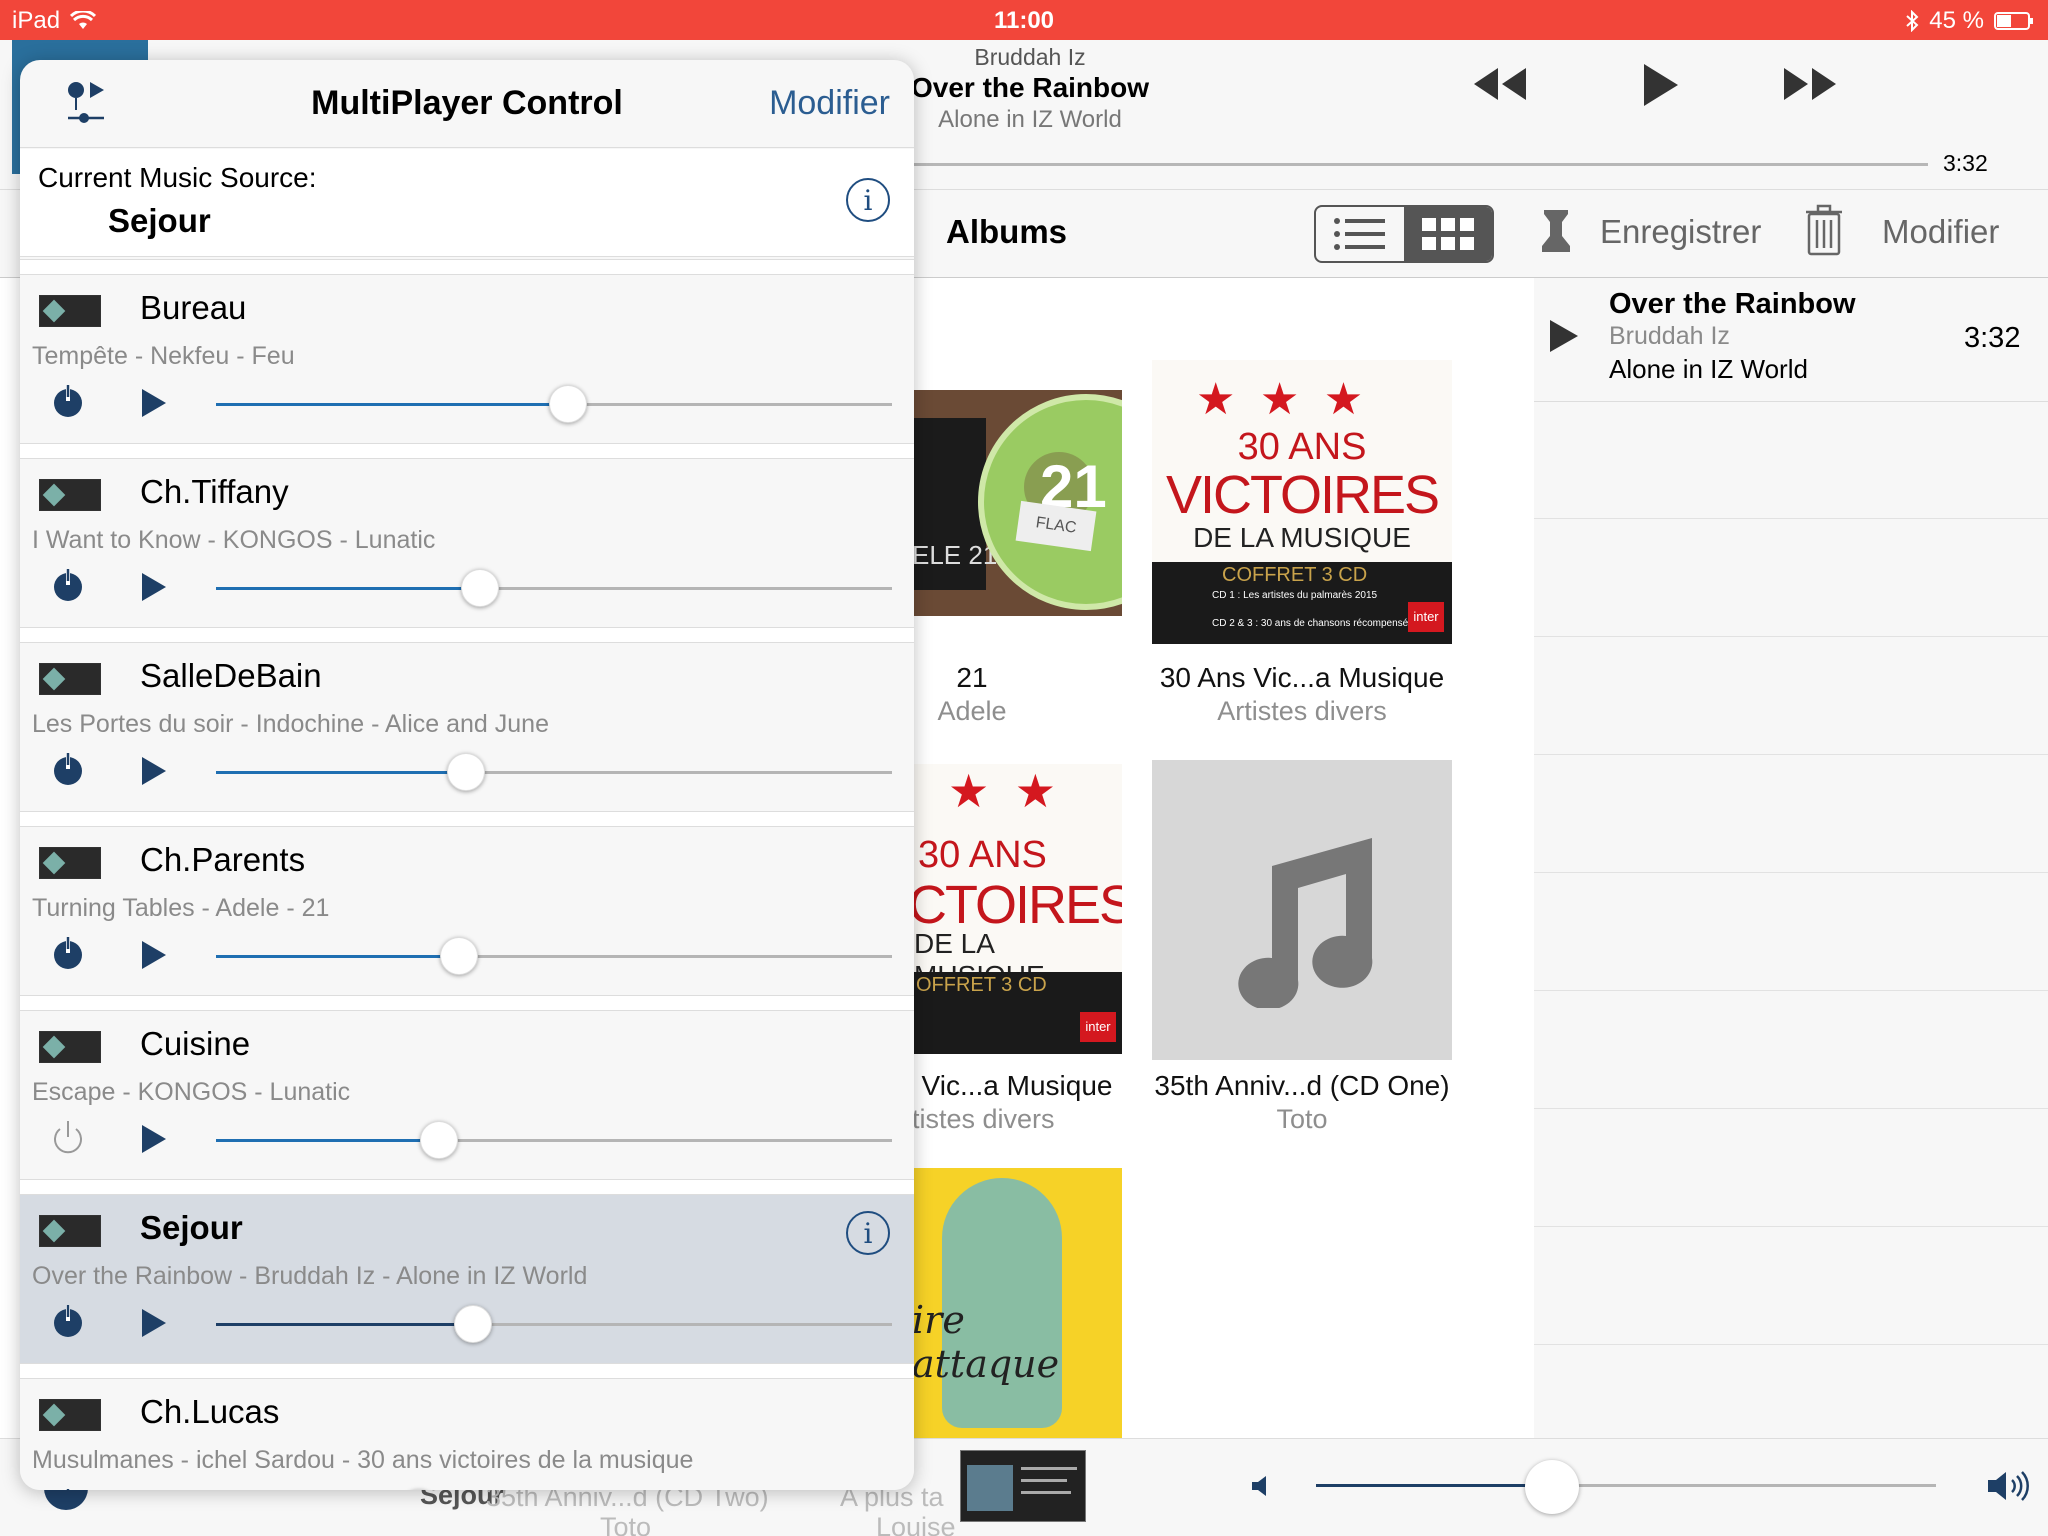 This screenshot has height=1536, width=2048. Describe the element at coordinates (983, 1119) in the screenshot. I see `album-artist: tistes divers` at that location.